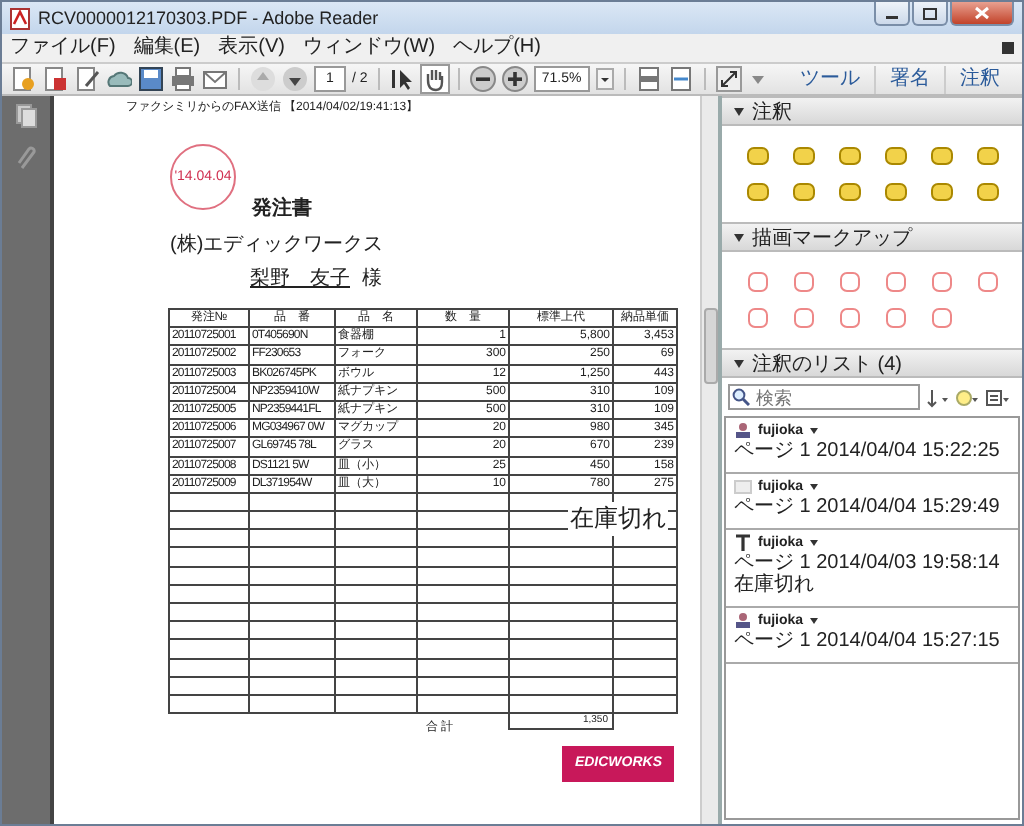  What do you see at coordinates (604, 79) in the screenshot?
I see `dropdown-caret-icon` at bounding box center [604, 79].